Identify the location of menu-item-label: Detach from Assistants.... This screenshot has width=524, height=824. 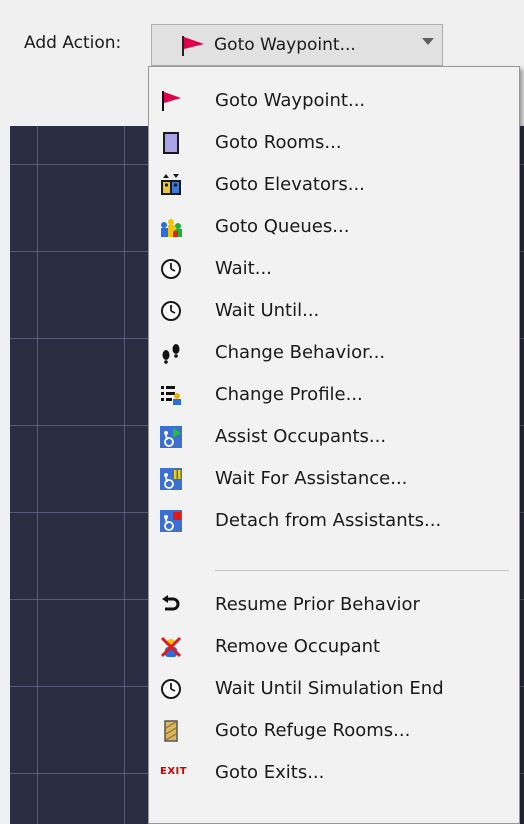
(328, 520).